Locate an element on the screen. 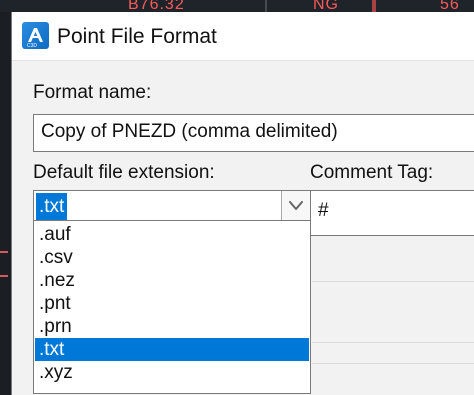 Image resolution: width=474 pixels, height=395 pixels. default-file-extension-select: .txt is located at coordinates (172, 205).